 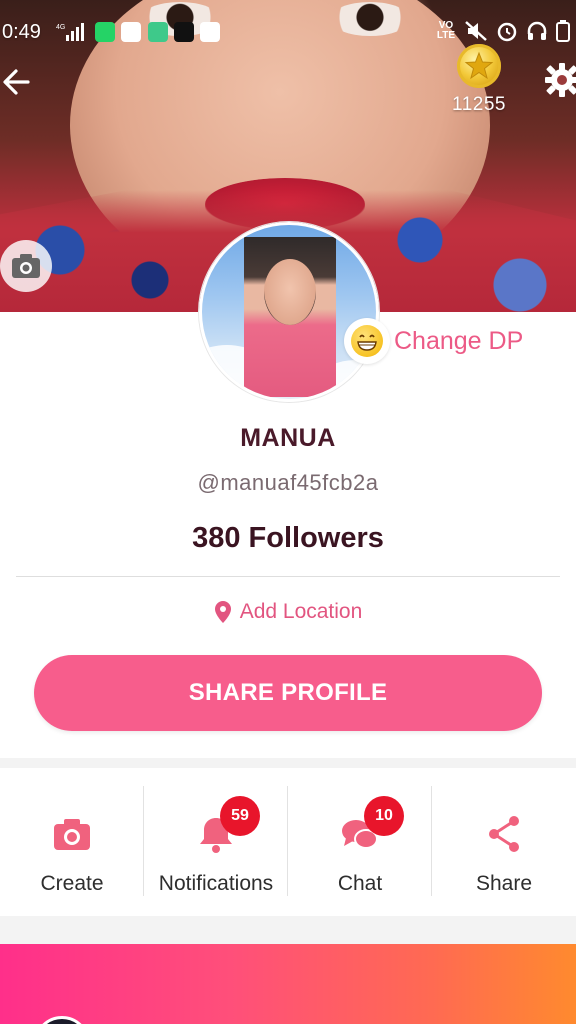 What do you see at coordinates (288, 984) in the screenshot?
I see `promo-banner` at bounding box center [288, 984].